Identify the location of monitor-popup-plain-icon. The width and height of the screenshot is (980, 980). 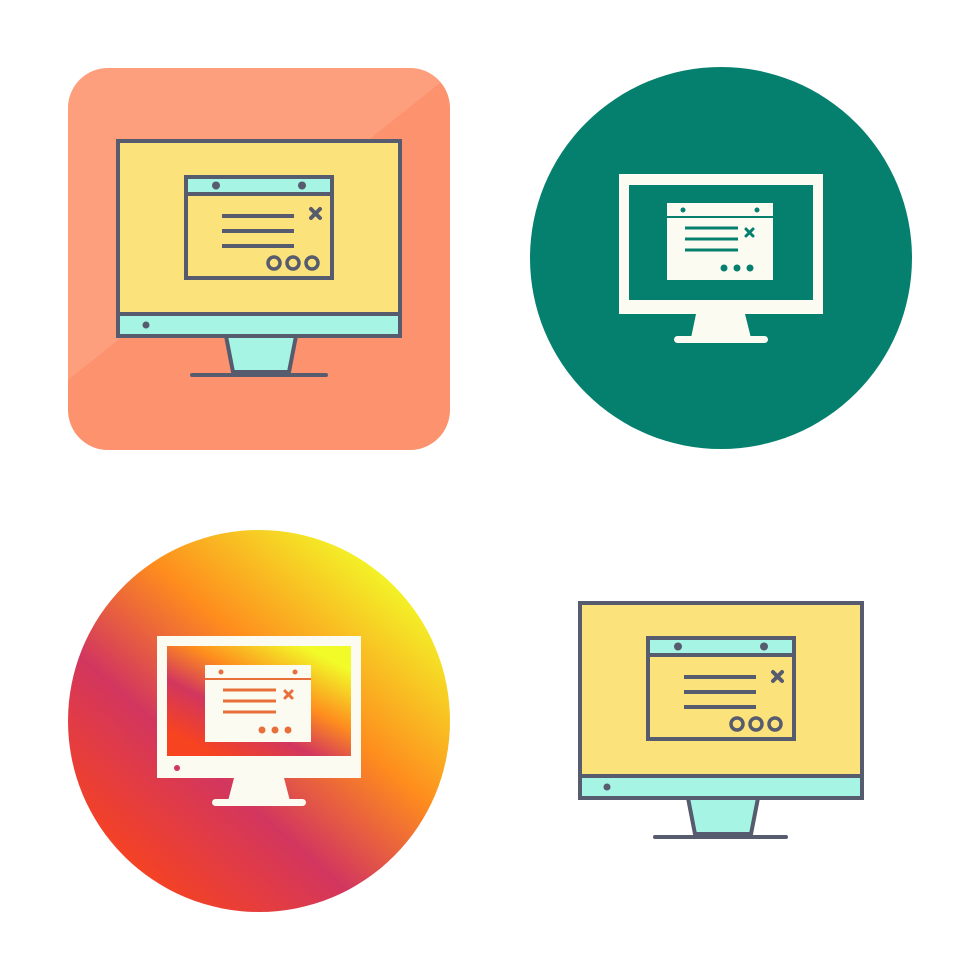
(721, 720).